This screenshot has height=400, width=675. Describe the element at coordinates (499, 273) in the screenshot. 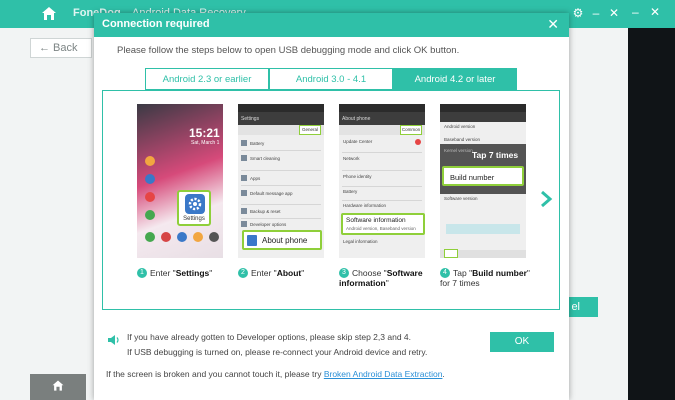

I see `caption-bold: Build number` at that location.